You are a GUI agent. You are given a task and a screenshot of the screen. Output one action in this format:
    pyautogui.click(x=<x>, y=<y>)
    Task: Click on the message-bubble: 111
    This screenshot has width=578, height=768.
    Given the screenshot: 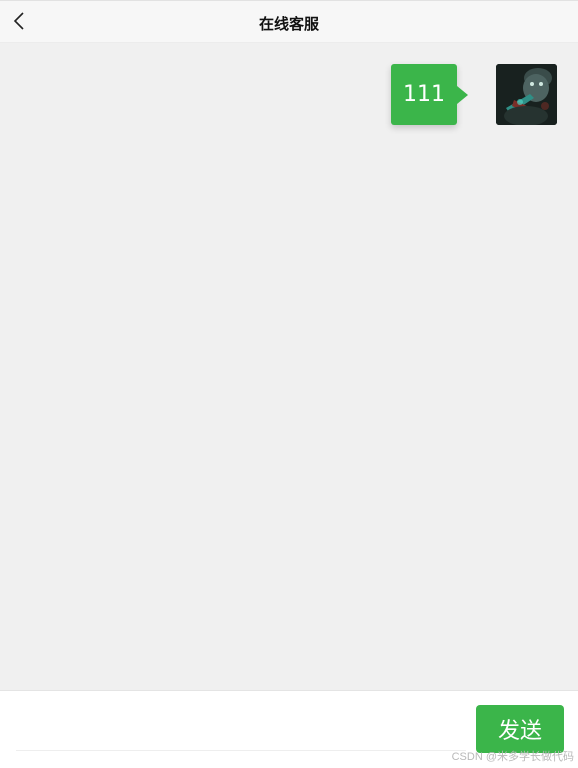 What is the action you would take?
    pyautogui.click(x=424, y=94)
    